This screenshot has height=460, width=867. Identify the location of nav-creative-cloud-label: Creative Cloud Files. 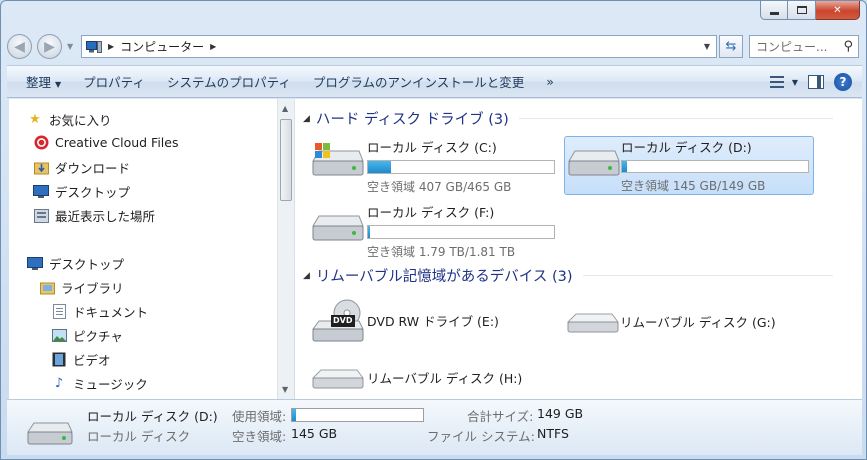
(117, 142).